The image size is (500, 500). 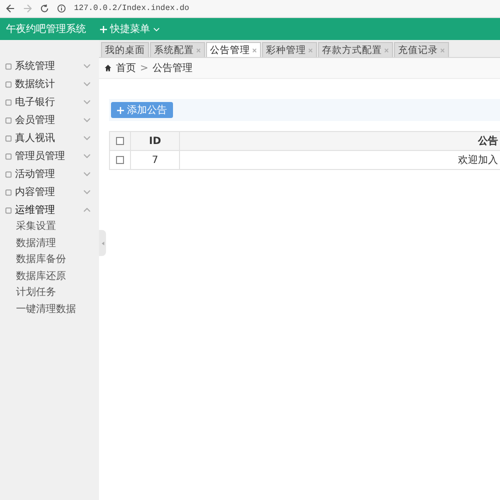 I want to click on submenu-item: 数据库备份, so click(x=49, y=260).